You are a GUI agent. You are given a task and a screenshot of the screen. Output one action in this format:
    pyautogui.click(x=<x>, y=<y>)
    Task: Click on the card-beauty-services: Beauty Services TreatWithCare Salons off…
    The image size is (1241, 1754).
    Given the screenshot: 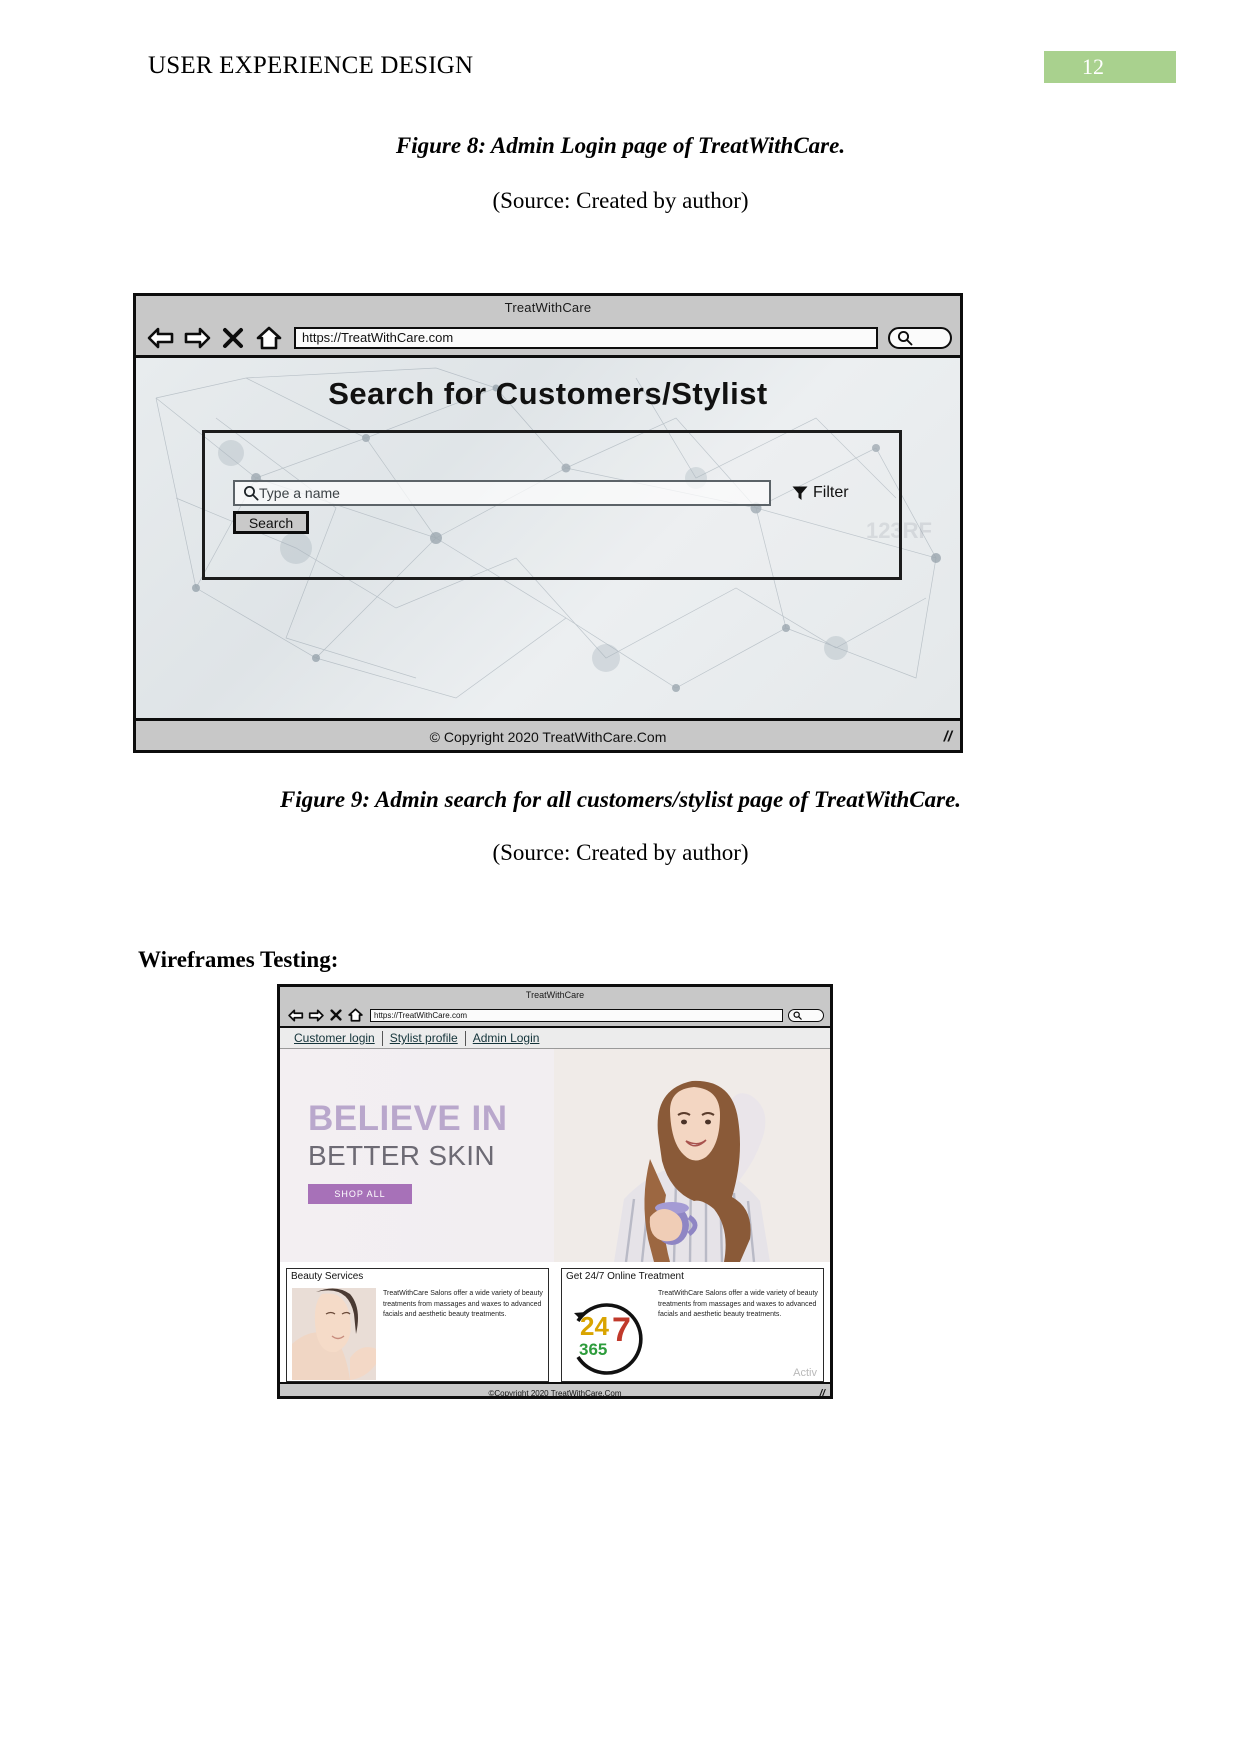 What is the action you would take?
    pyautogui.click(x=417, y=1325)
    